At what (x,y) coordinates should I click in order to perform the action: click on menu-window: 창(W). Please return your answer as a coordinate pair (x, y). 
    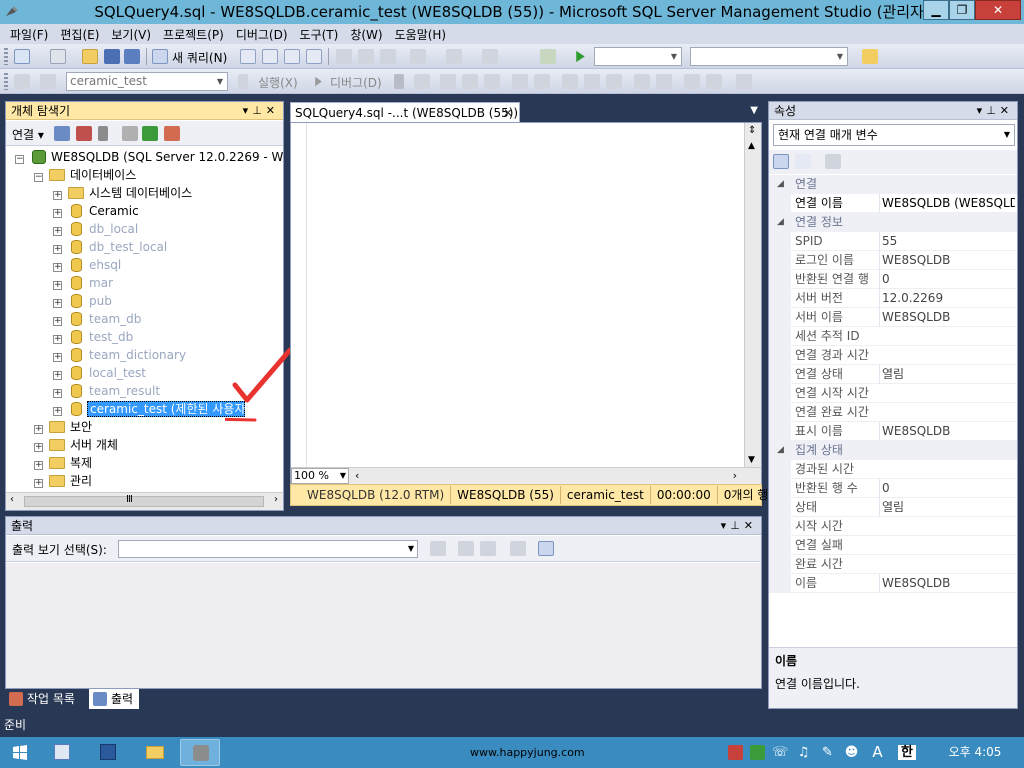
    Looking at the image, I should click on (366, 34).